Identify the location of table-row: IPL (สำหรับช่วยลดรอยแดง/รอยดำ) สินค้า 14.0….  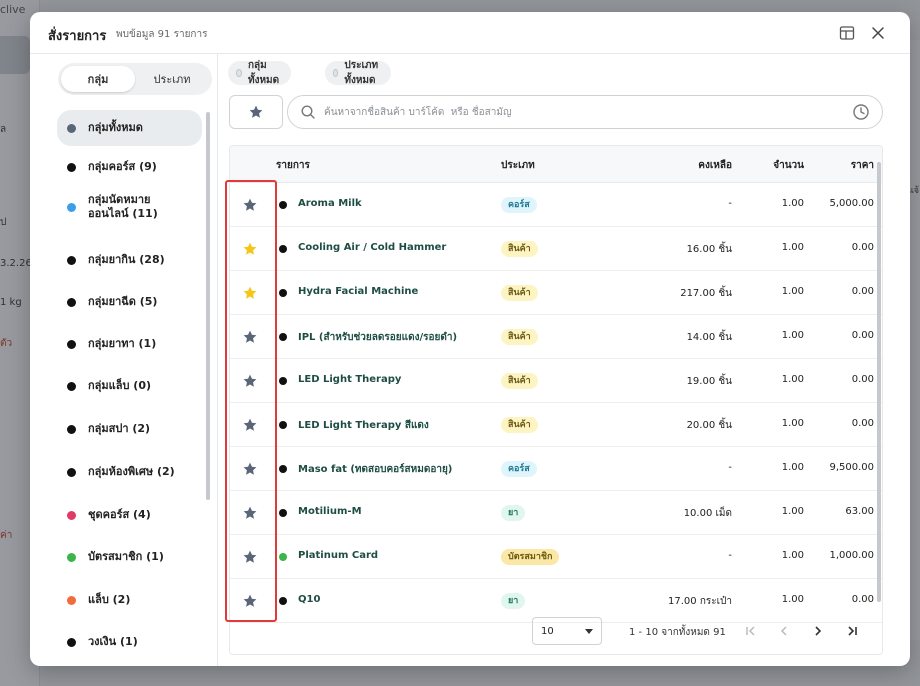
(556, 337).